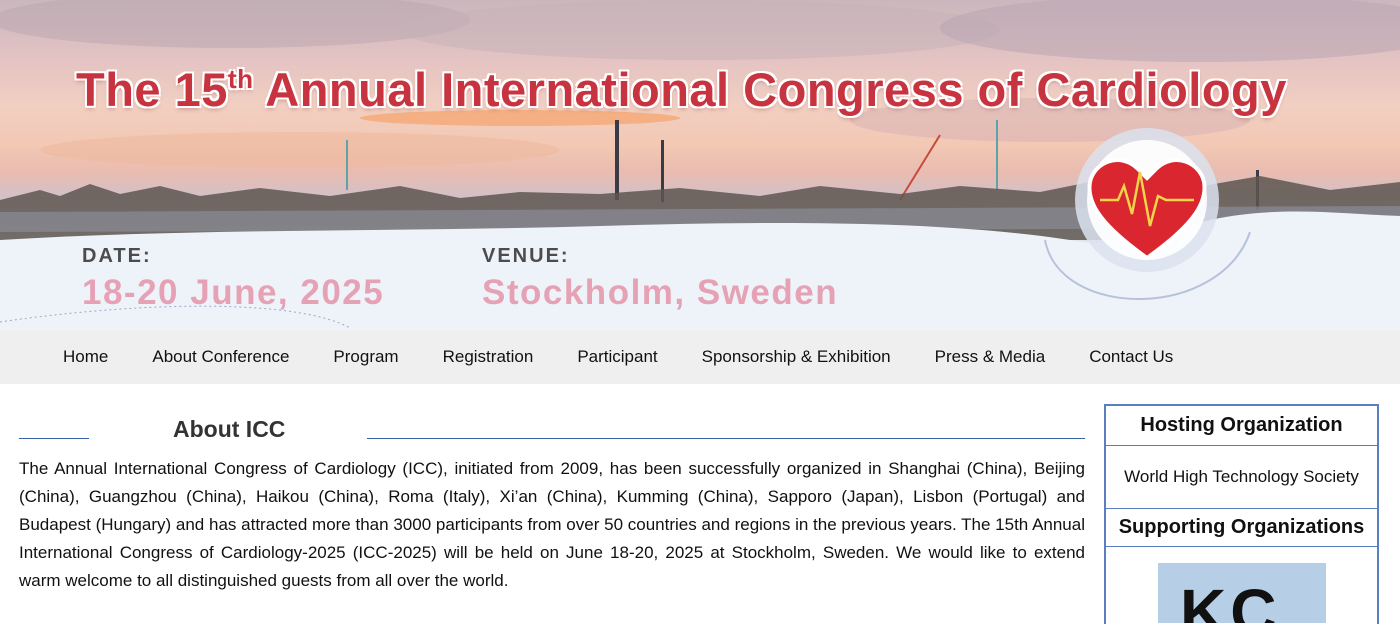 The image size is (1400, 624). I want to click on hosting-organization-link: World High Technology Society, so click(1241, 477).